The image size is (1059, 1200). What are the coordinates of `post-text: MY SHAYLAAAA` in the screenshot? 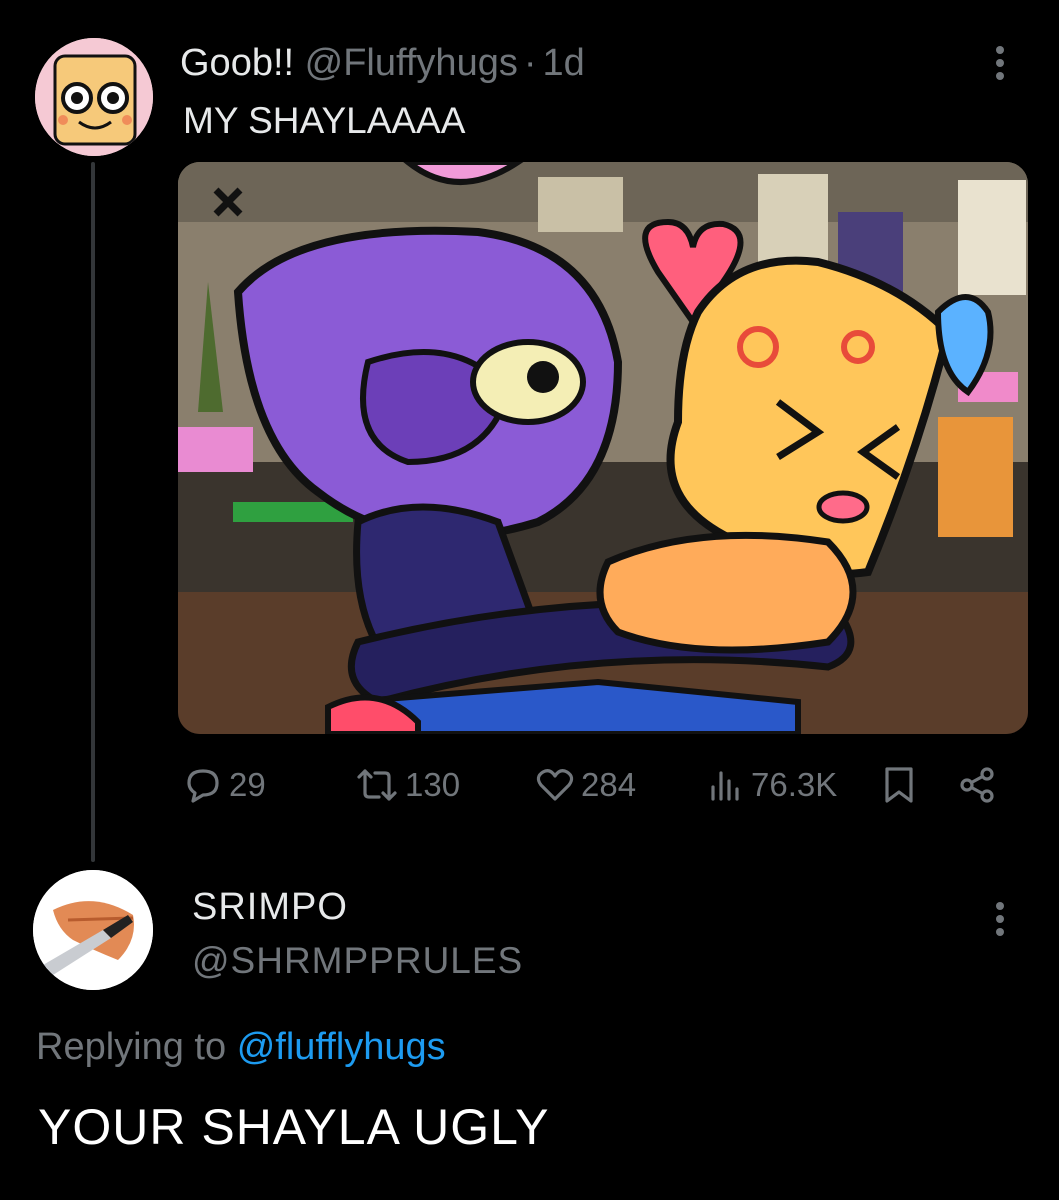 It's located at (324, 120).